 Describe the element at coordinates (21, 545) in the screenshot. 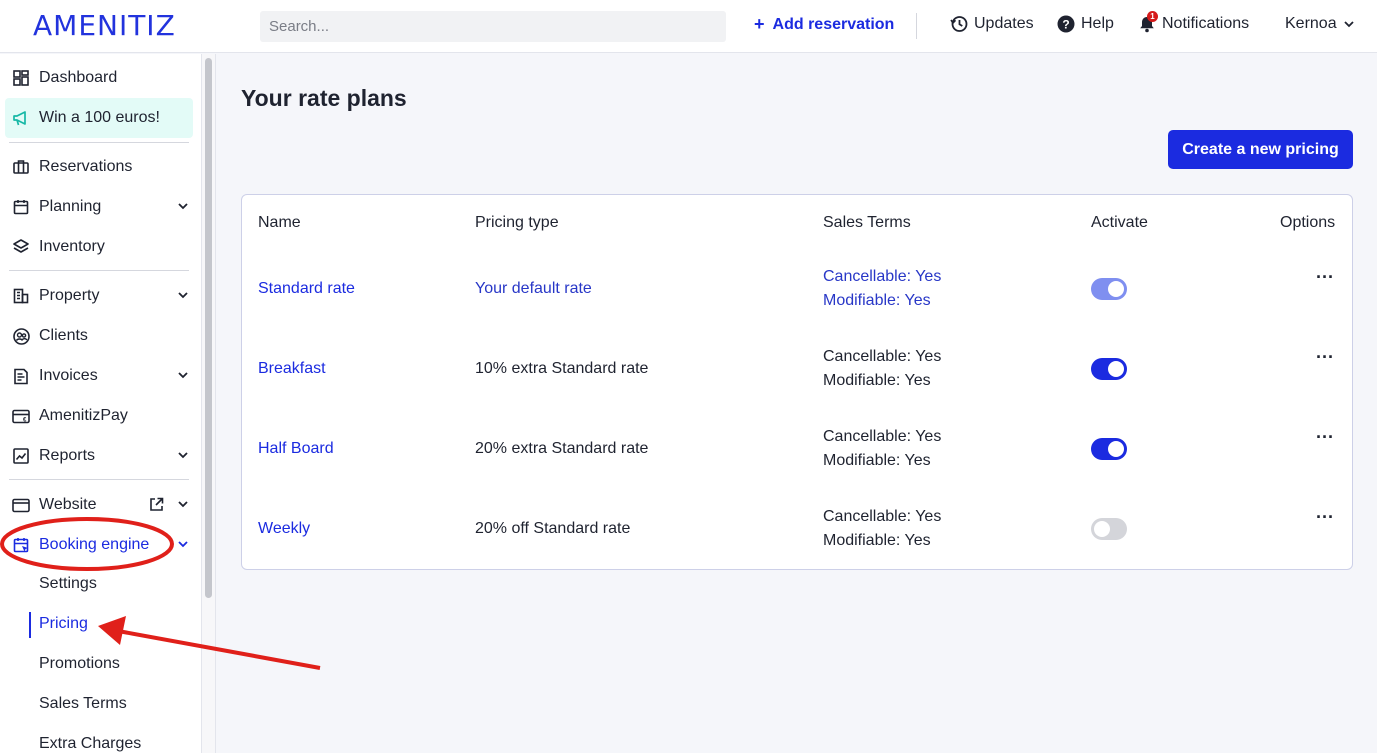

I see `booking-engine-icon` at that location.